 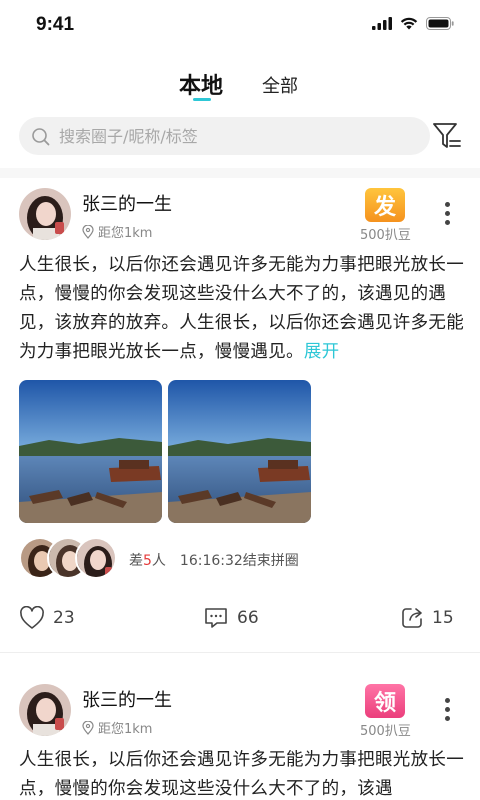 What do you see at coordinates (41, 137) in the screenshot?
I see `search-icon` at bounding box center [41, 137].